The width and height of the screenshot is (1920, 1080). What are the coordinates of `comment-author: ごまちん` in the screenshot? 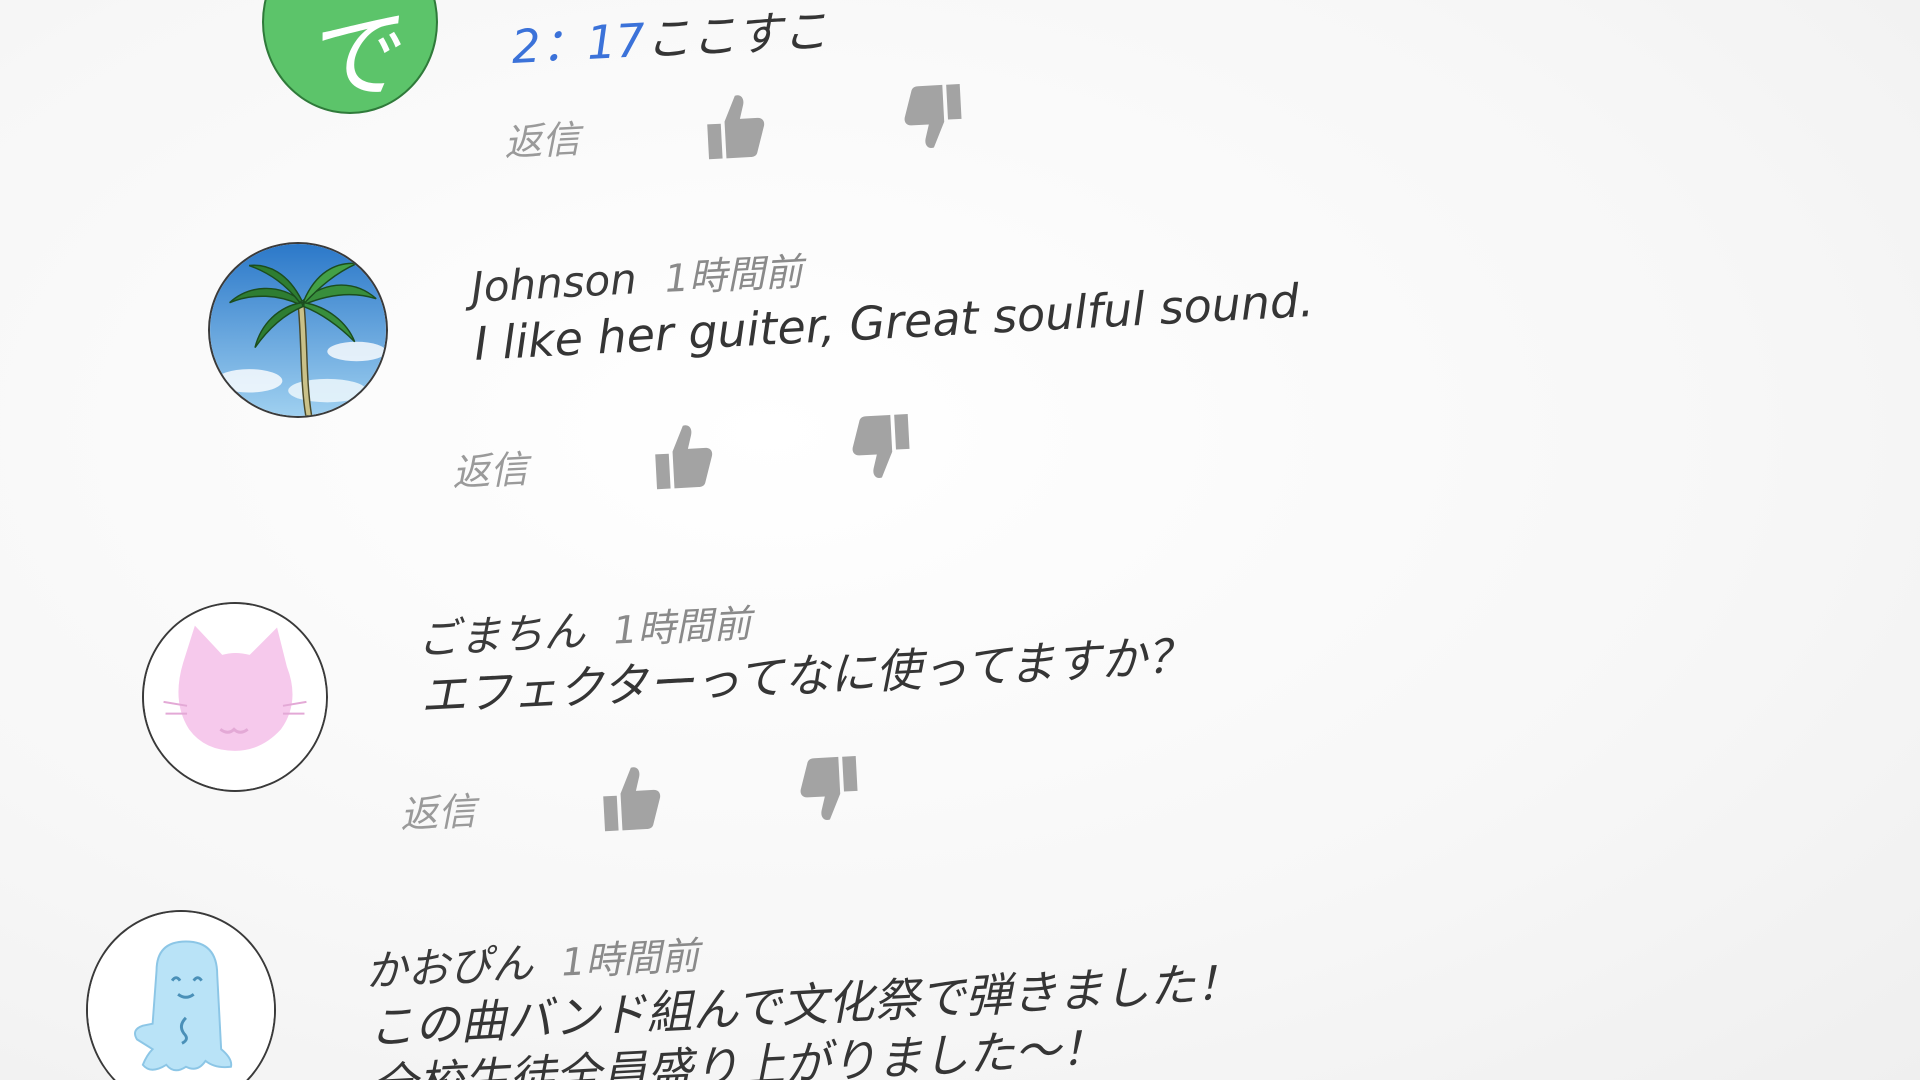 It's located at (501, 635).